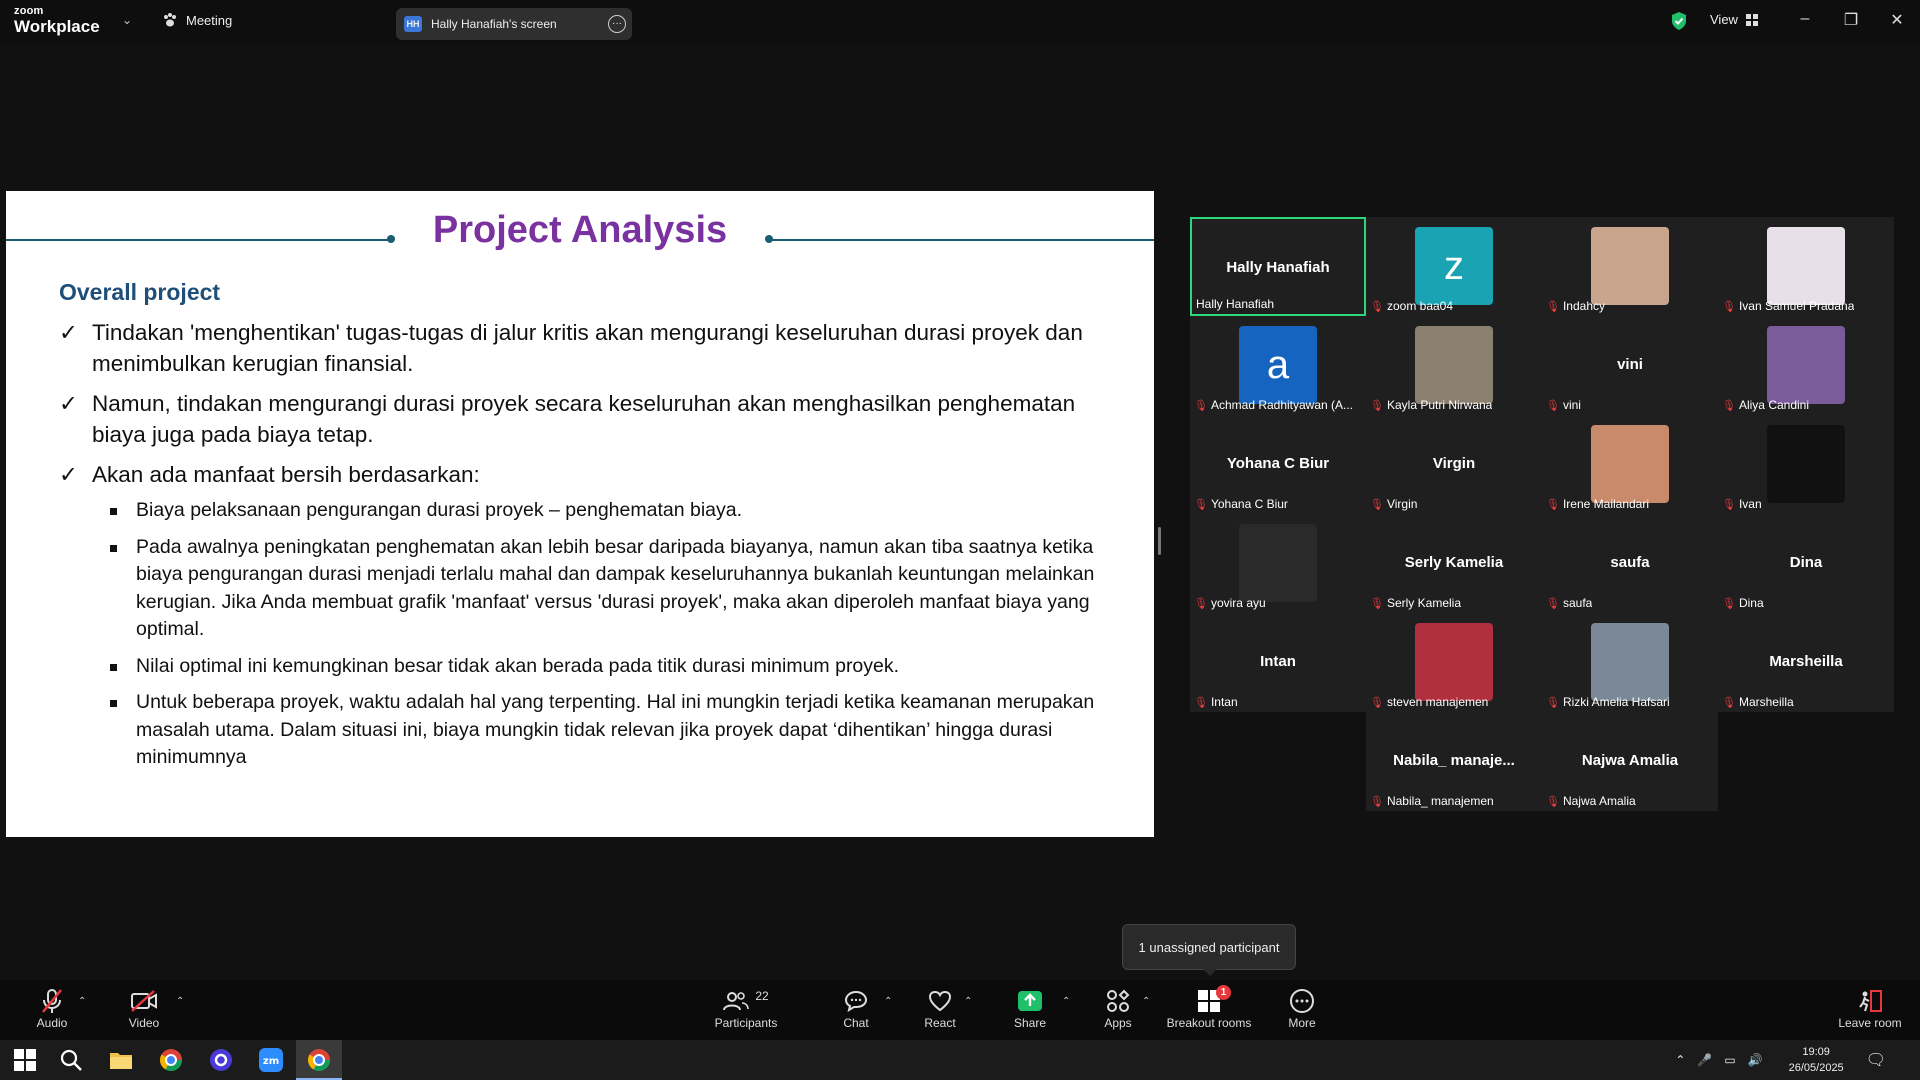  Describe the element at coordinates (1209, 1007) in the screenshot. I see `breakout-rooms-button: 1 Breakout rooms` at that location.